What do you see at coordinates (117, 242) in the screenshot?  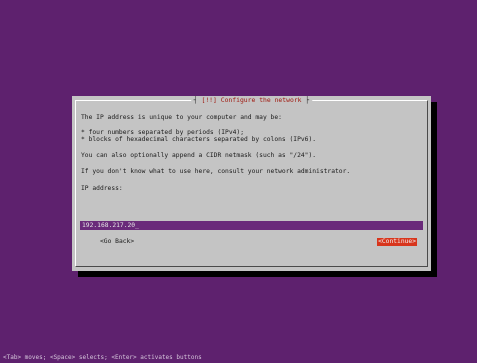 I see `go-back-button: <Go Back>` at bounding box center [117, 242].